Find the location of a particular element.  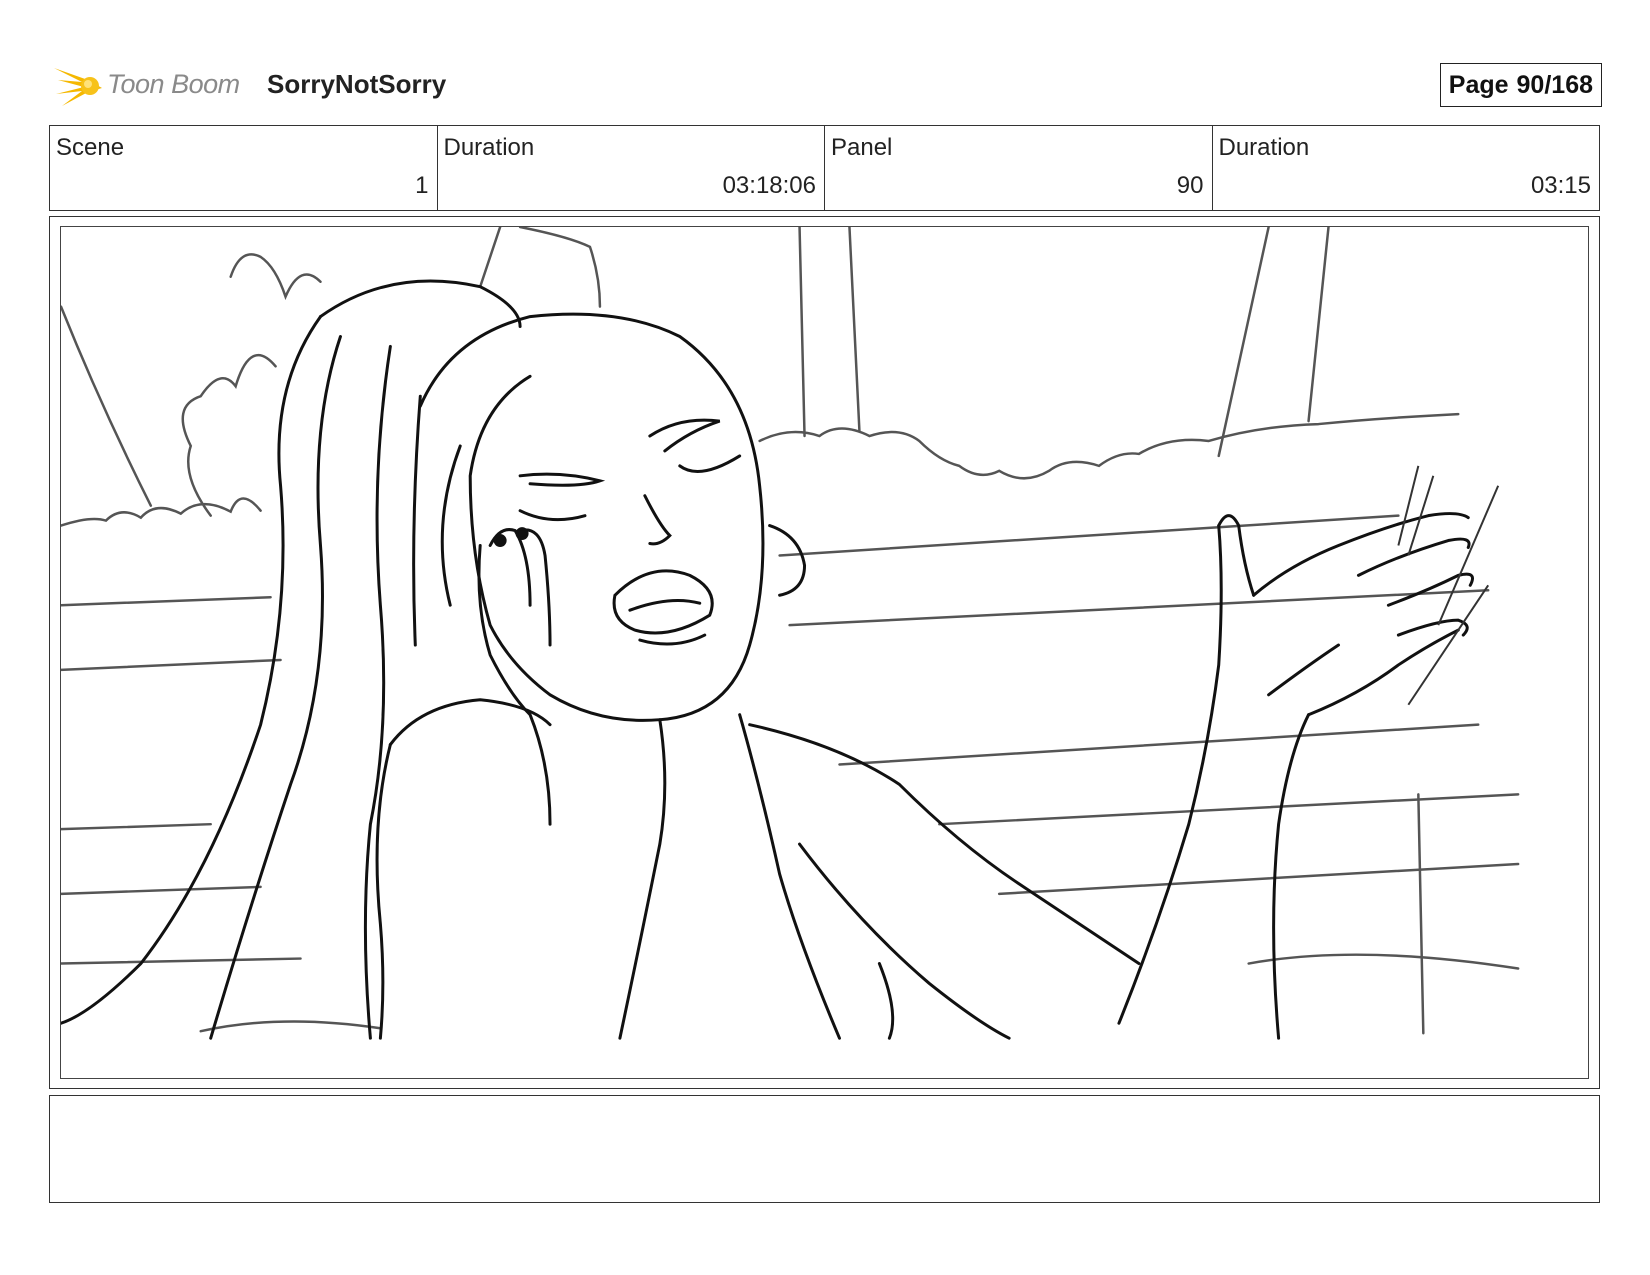

scene-duration-value: 03:18:06 is located at coordinates (769, 185).